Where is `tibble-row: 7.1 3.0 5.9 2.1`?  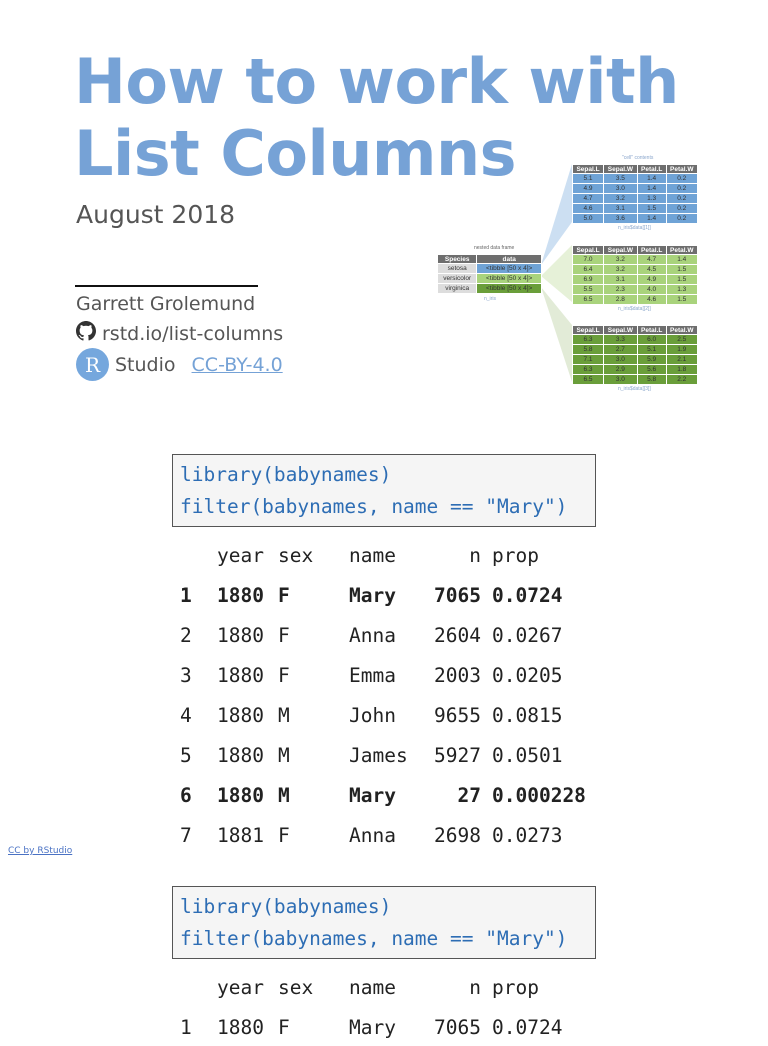 tibble-row: 7.1 3.0 5.9 2.1 is located at coordinates (634, 359).